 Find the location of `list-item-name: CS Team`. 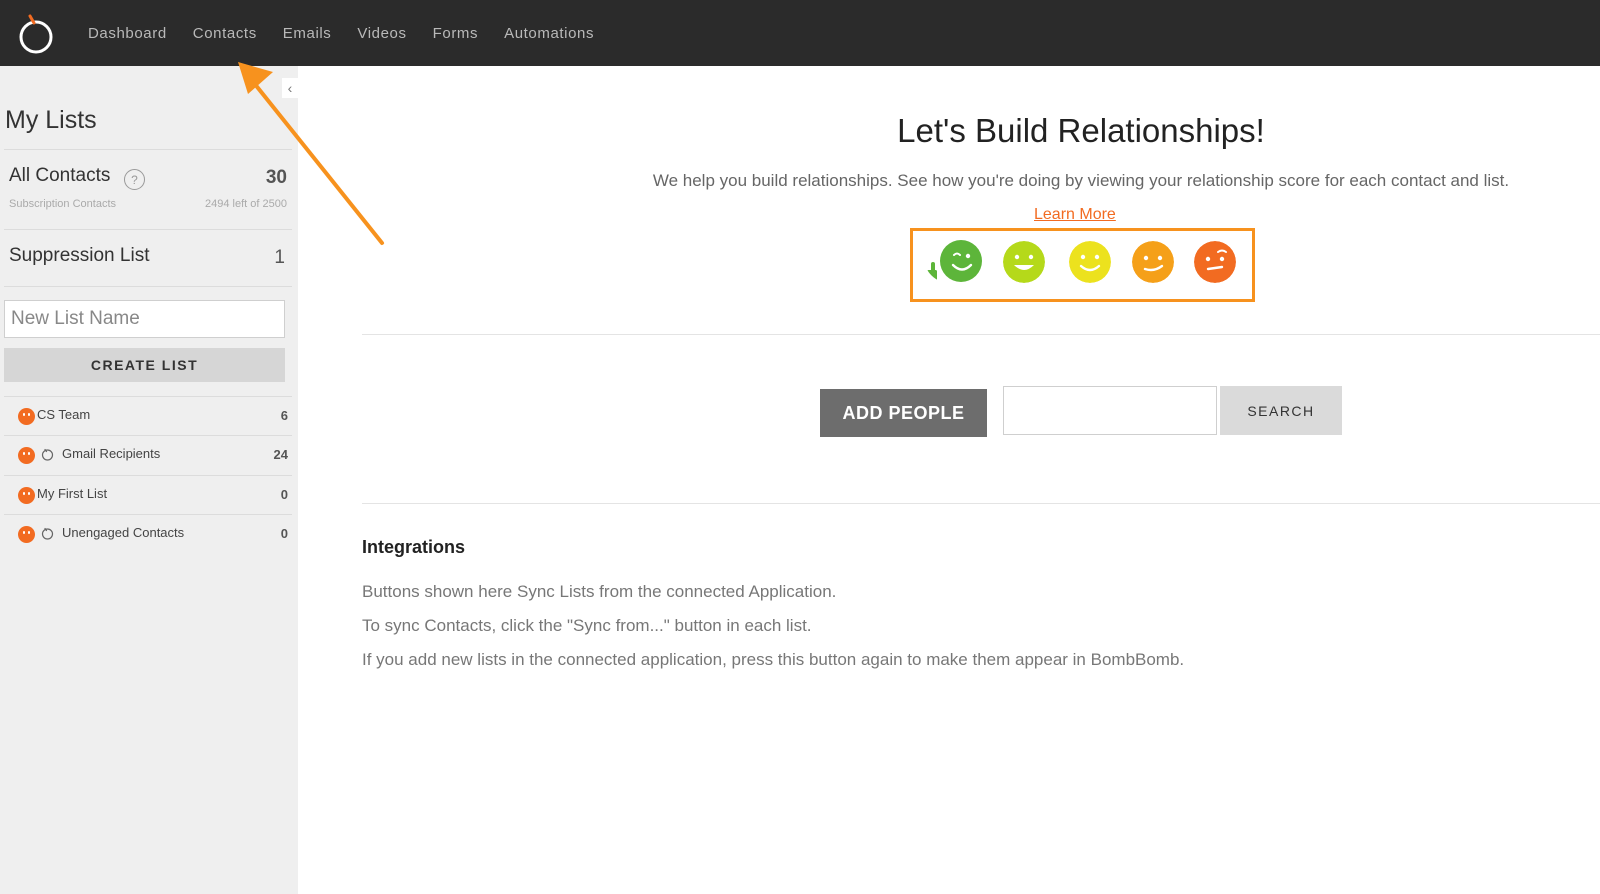

list-item-name: CS Team is located at coordinates (64, 414).